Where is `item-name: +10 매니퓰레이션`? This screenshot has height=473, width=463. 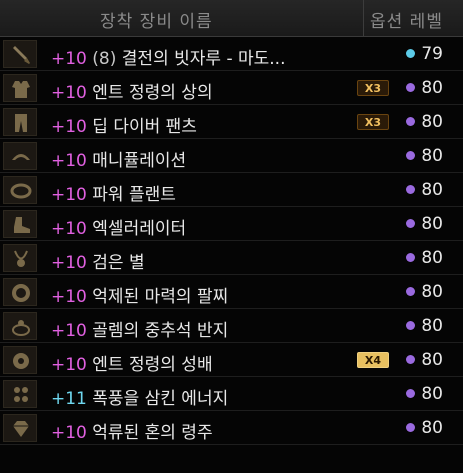
item-name: +10 매니퓰레이션 is located at coordinates (118, 158).